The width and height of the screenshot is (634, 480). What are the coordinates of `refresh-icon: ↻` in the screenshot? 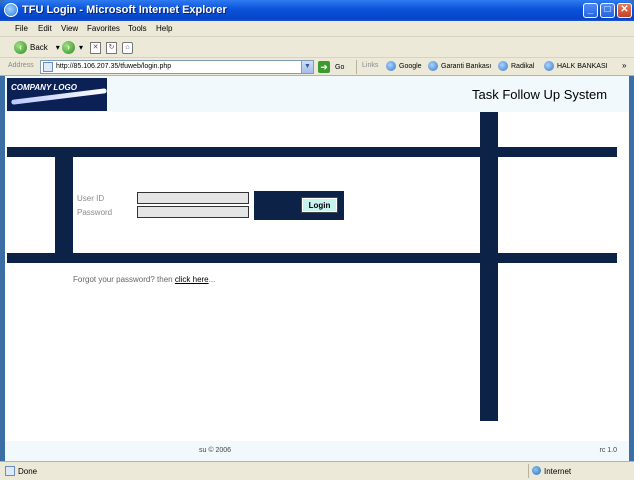 It's located at (111, 47).